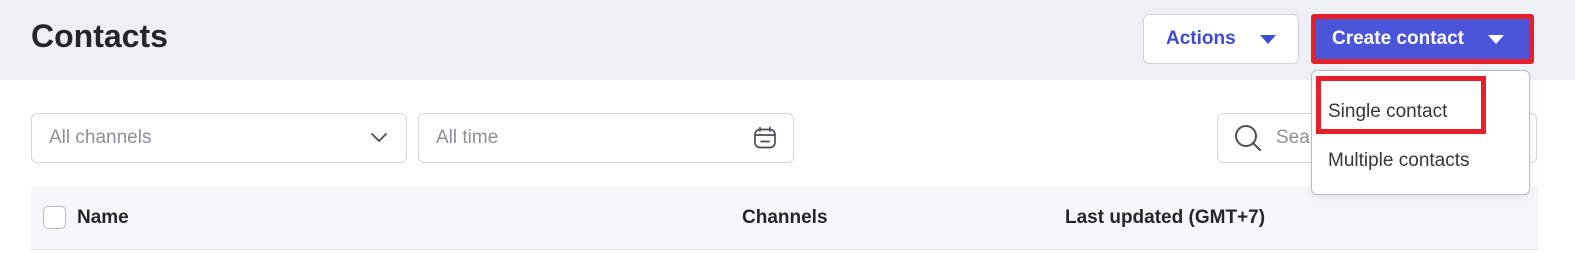 Image resolution: width=1575 pixels, height=254 pixels. I want to click on column-header-name: Name, so click(103, 218).